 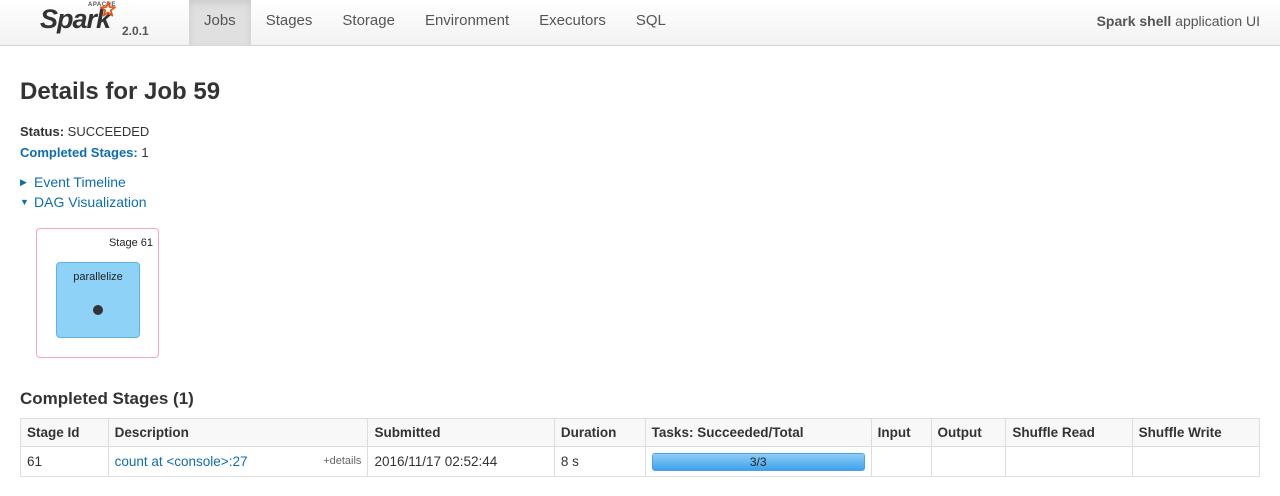 I want to click on spark-version: 2.0.1, so click(x=135, y=31).